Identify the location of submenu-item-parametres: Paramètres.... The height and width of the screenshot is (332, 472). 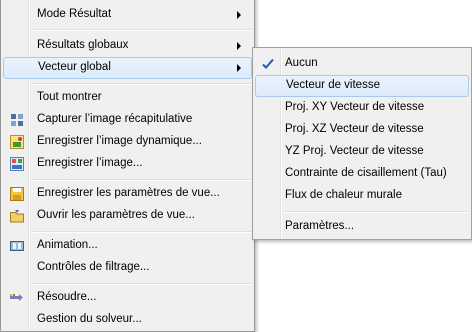
(362, 227).